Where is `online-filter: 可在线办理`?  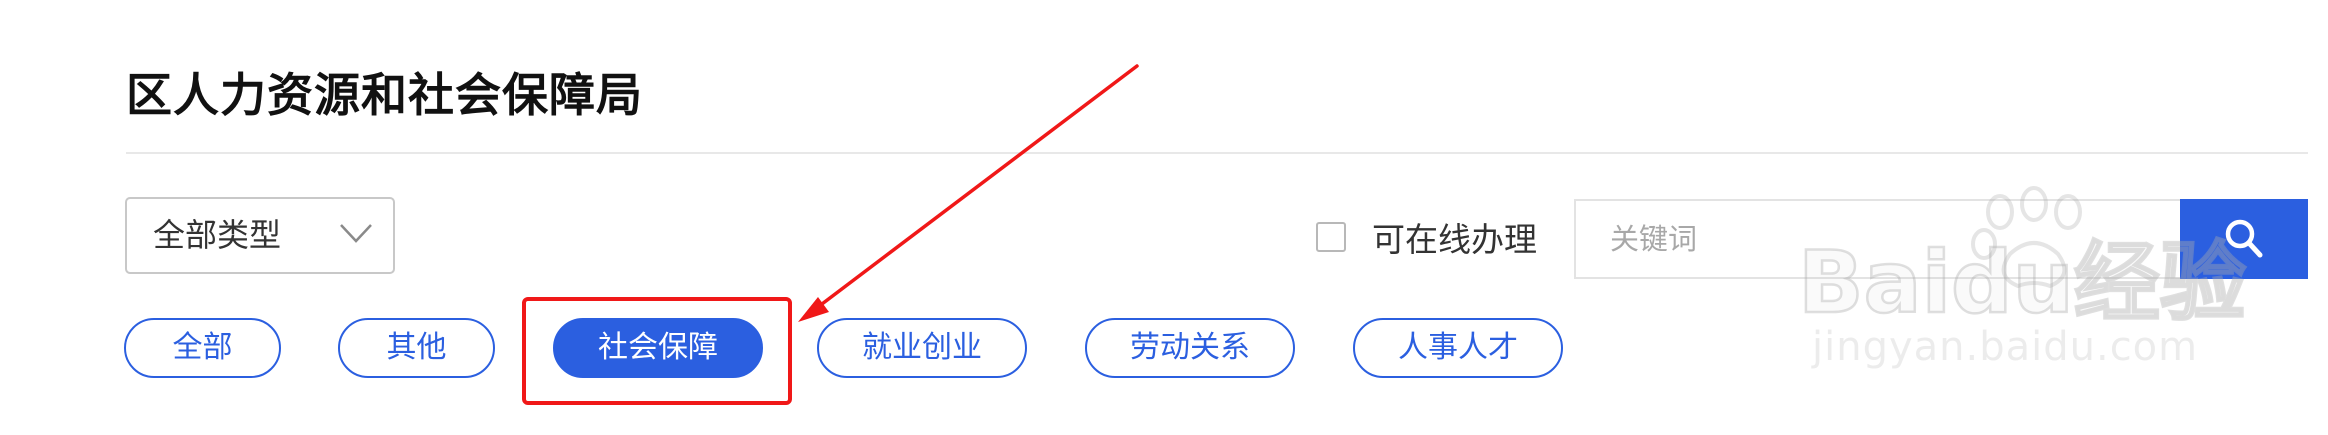
online-filter: 可在线办理 is located at coordinates (1426, 237).